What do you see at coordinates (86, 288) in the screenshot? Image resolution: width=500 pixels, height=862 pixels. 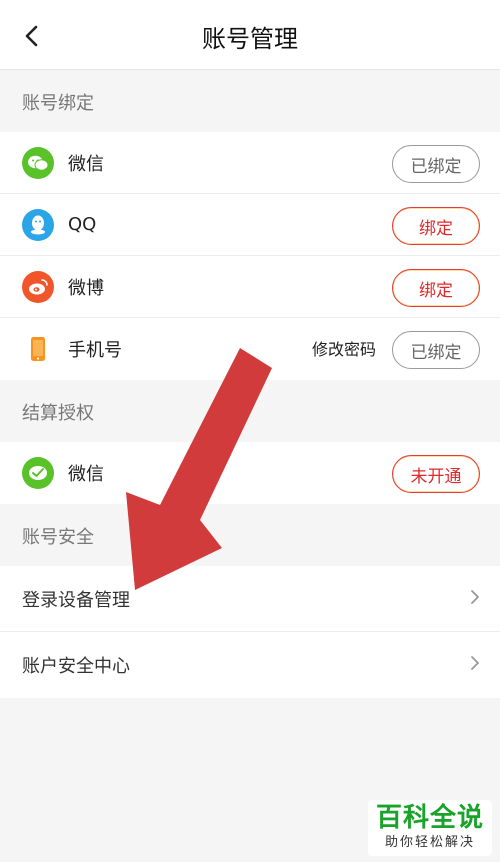 I see `row-label: 微博` at bounding box center [86, 288].